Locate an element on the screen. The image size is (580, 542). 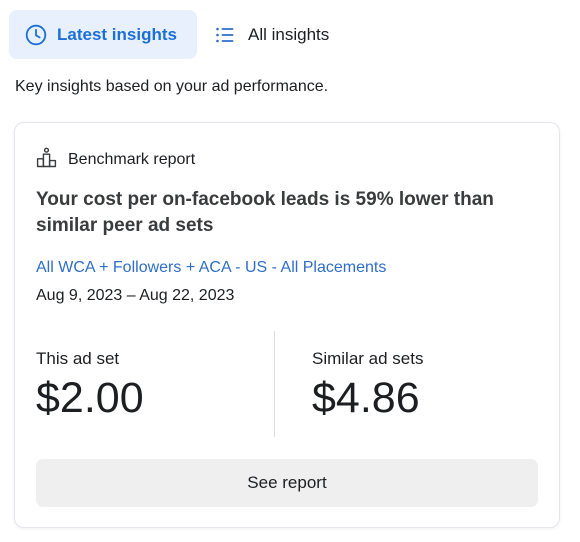
this-ad-set-value: $2.00 is located at coordinates (90, 398).